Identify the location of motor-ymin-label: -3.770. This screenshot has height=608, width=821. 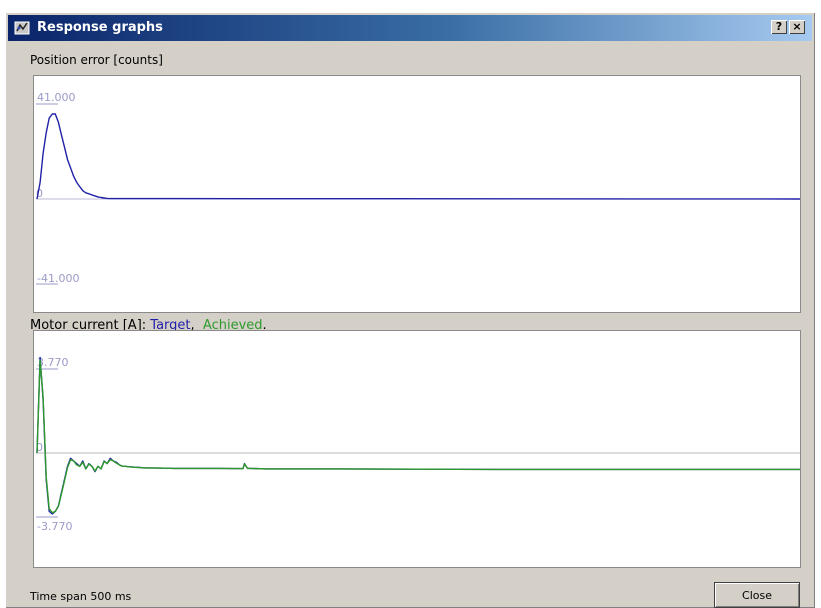
(54, 526).